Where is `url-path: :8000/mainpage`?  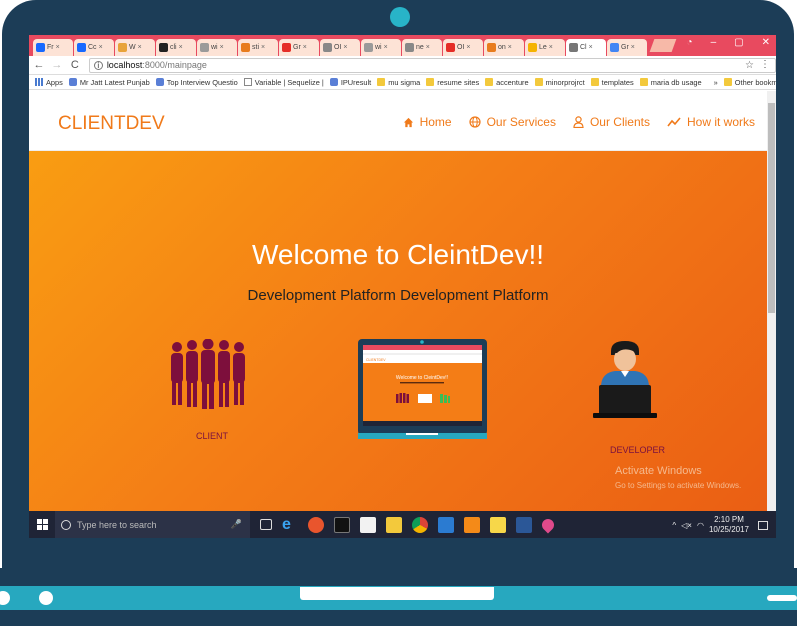 url-path: :8000/mainpage is located at coordinates (174, 65).